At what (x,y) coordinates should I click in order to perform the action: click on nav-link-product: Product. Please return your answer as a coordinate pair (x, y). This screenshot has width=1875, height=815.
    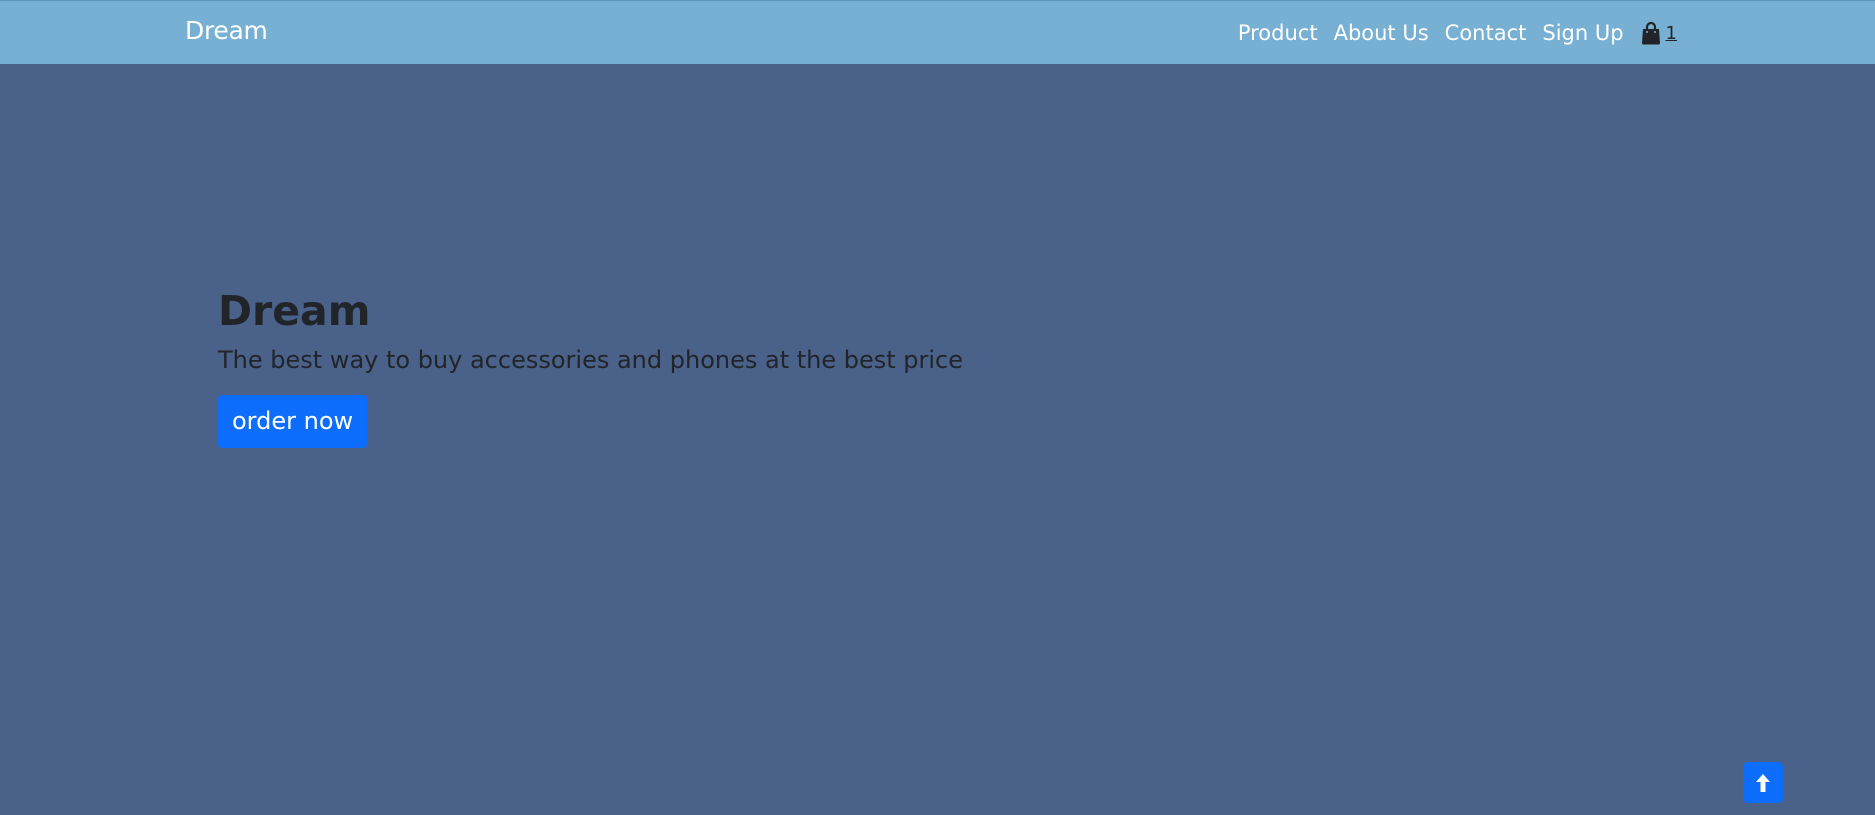
    Looking at the image, I should click on (1278, 33).